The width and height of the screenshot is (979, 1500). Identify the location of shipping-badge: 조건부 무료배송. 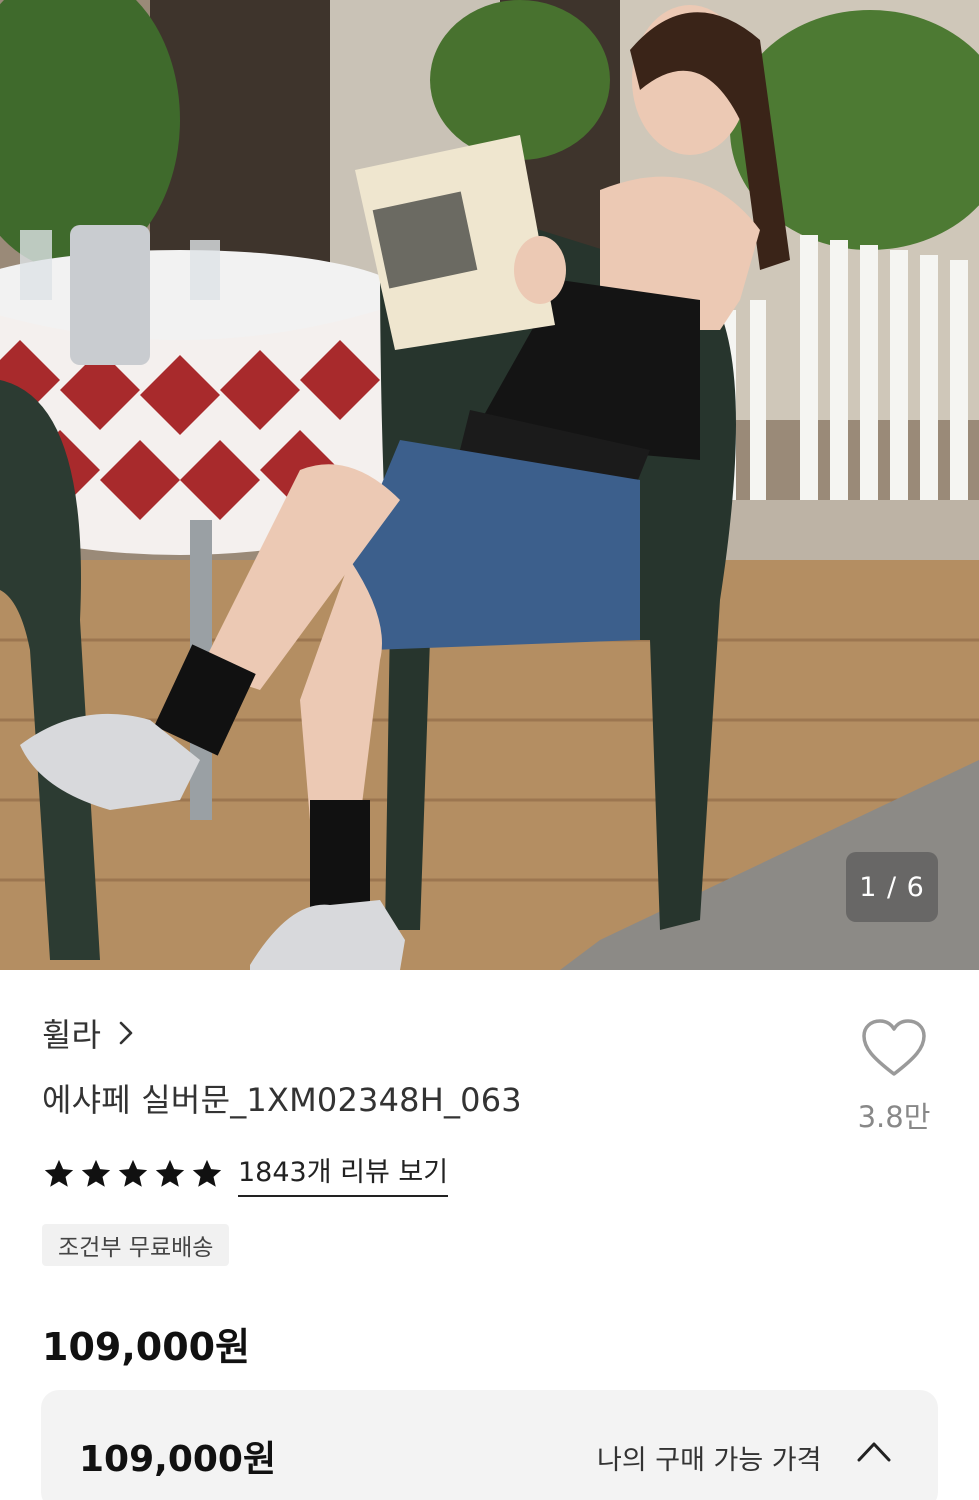
(136, 1245).